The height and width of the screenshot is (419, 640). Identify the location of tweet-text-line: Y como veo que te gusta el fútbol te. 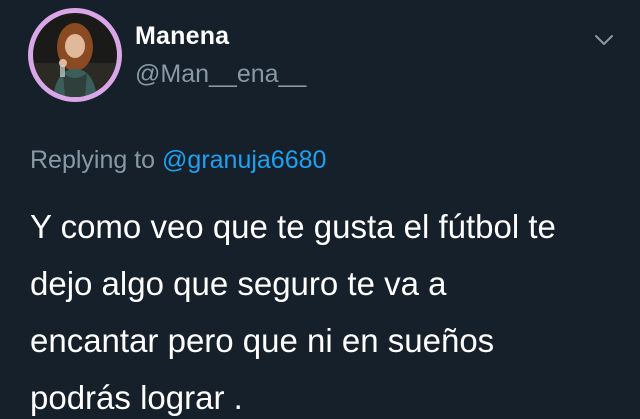
(293, 226).